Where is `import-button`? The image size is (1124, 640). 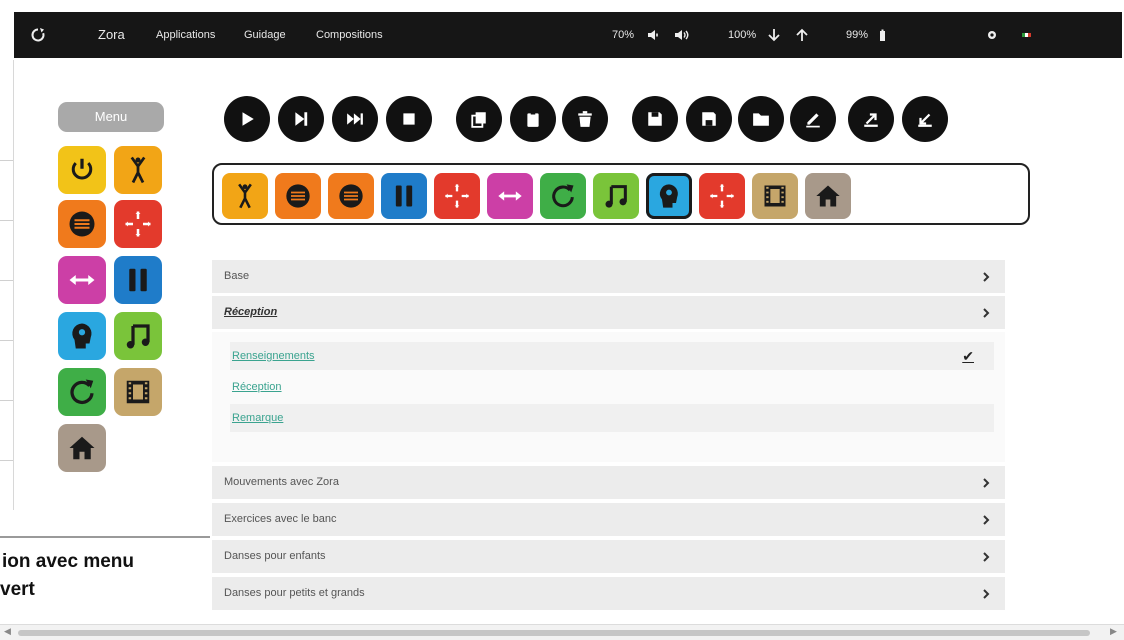
import-button is located at coordinates (925, 119).